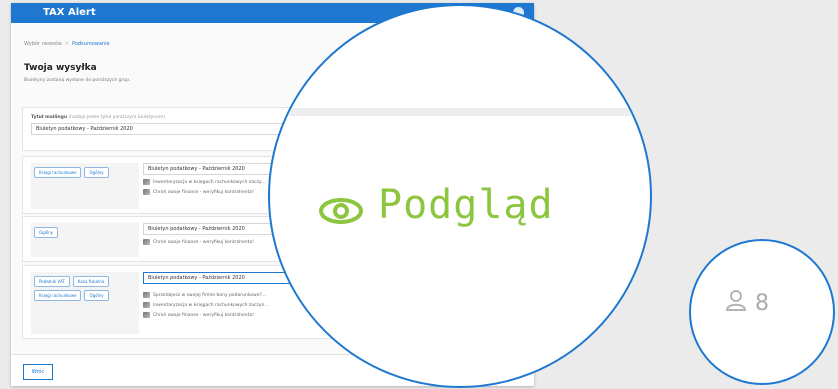 The width and height of the screenshot is (838, 389). I want to click on breadcrumb-step-news: Wybór newsów, so click(43, 44).